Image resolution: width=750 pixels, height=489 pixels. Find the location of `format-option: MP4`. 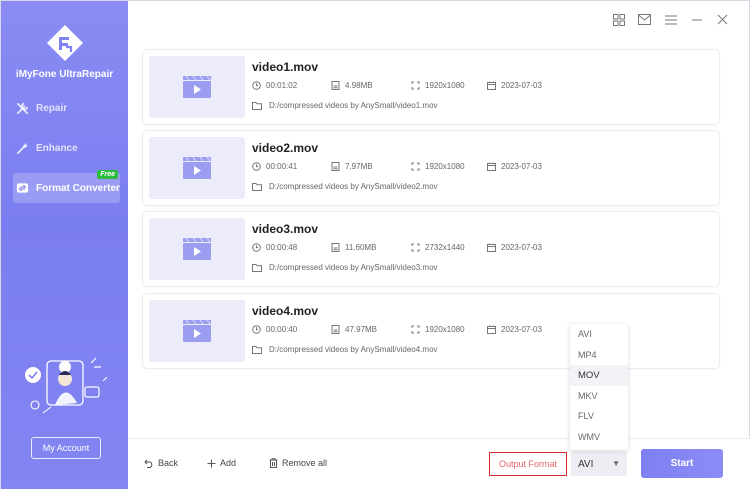

format-option: MP4 is located at coordinates (599, 355).